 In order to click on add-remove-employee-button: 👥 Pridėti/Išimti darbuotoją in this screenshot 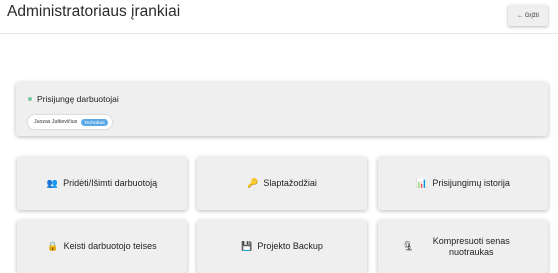, I will do `click(102, 183)`.